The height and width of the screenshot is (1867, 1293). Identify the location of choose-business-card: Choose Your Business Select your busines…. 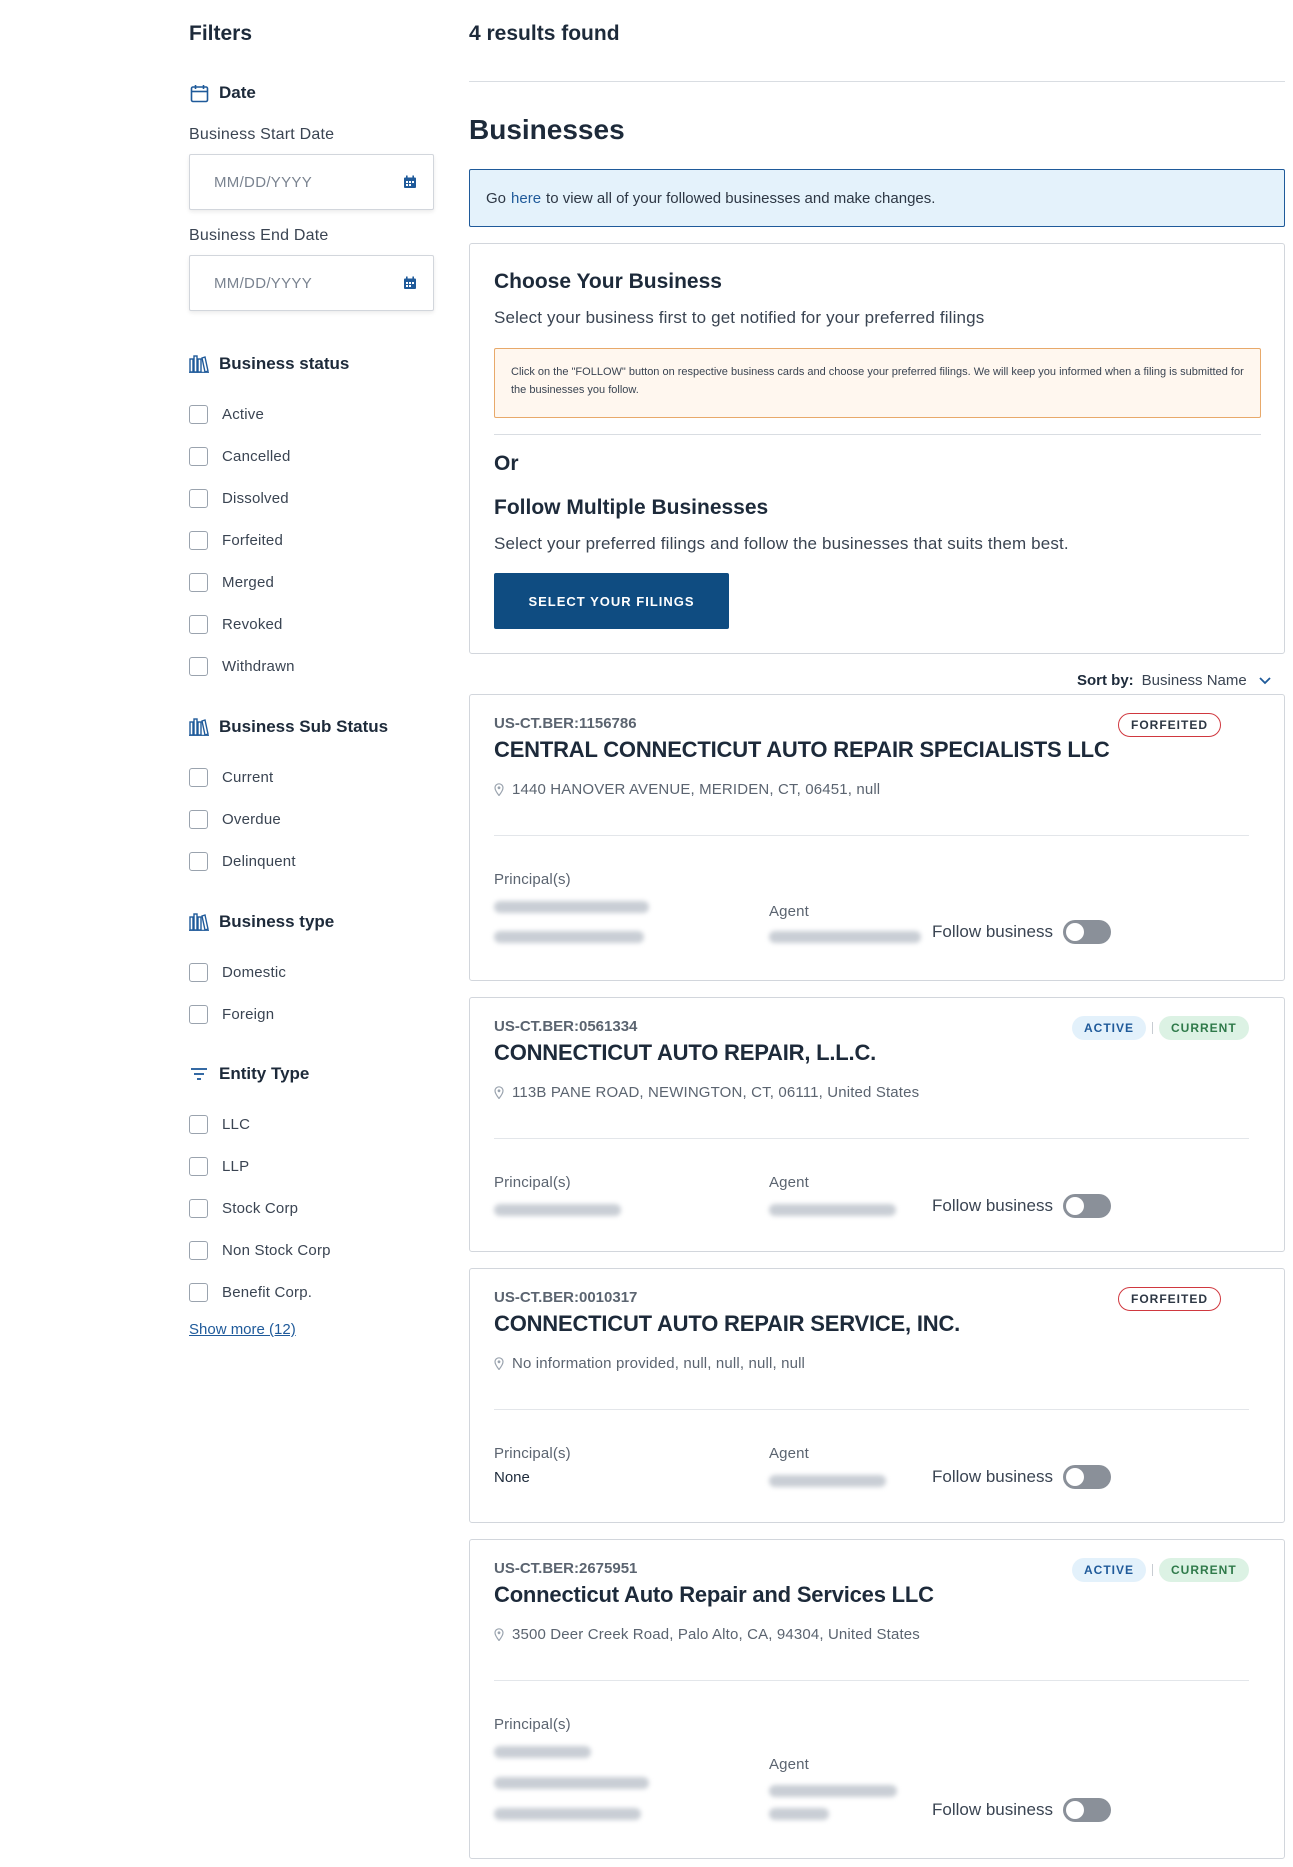
(877, 448).